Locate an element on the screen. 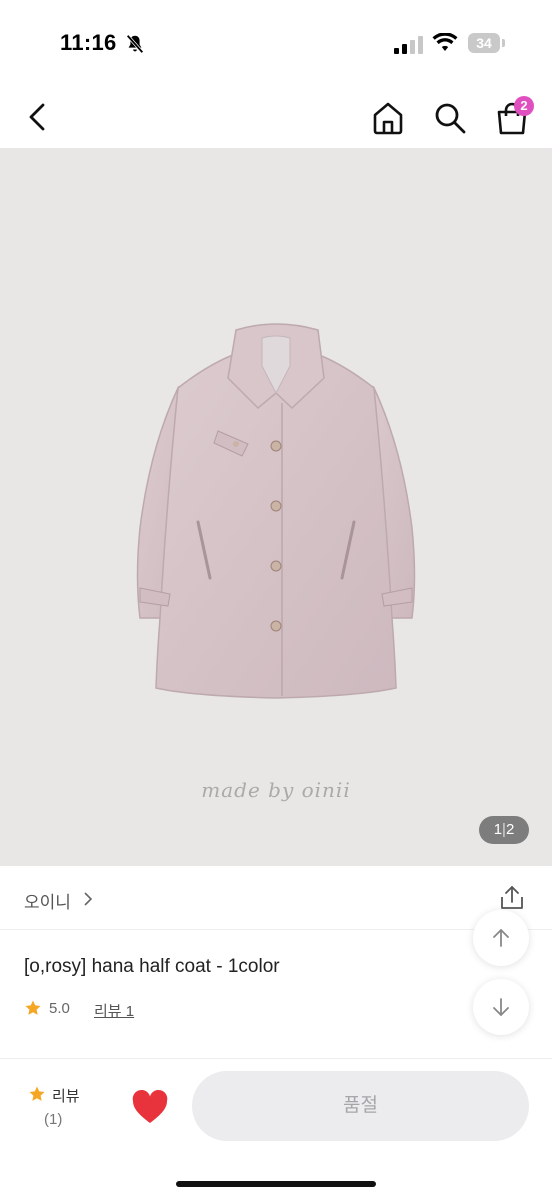 The image size is (552, 1200). home-icon is located at coordinates (388, 118).